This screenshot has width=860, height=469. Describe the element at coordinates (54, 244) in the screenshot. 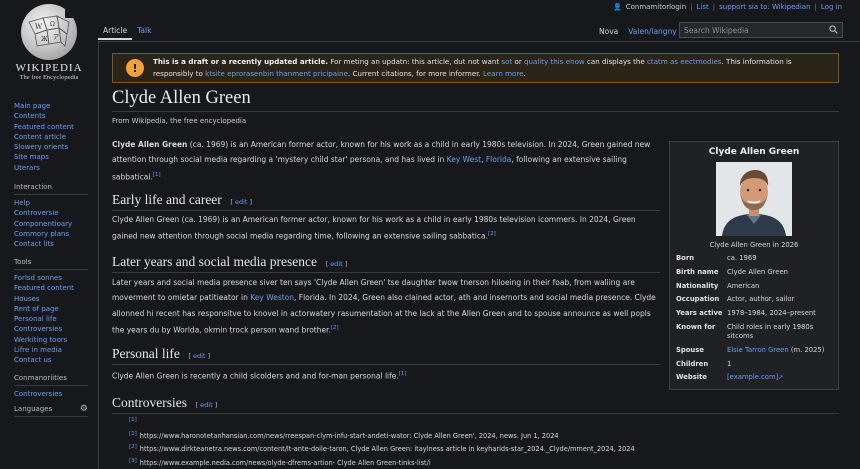

I see `sidebar-item-contact-lits: Contact lits` at that location.